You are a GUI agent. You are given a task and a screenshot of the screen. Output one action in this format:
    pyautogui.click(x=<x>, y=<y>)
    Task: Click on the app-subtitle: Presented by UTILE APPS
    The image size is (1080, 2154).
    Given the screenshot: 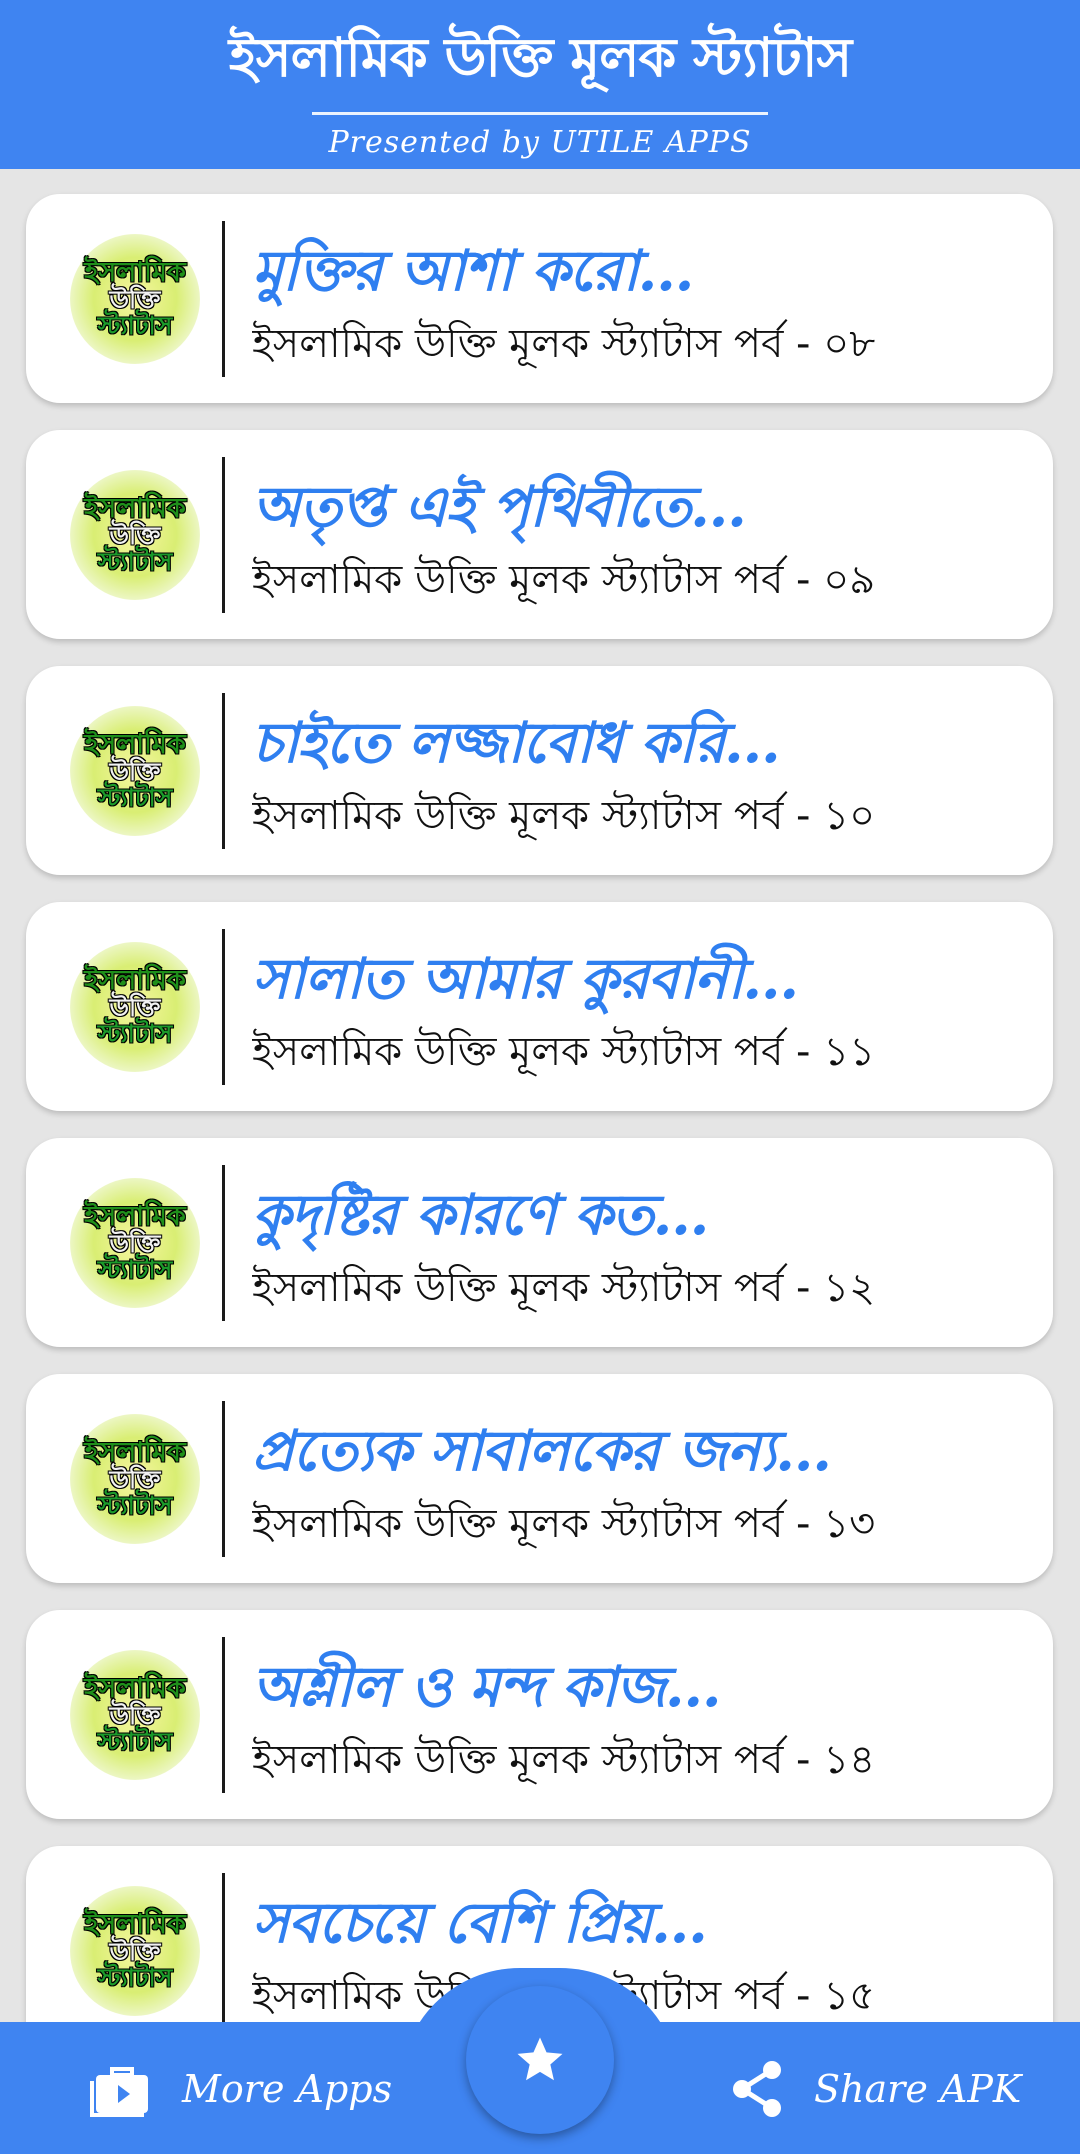 What is the action you would take?
    pyautogui.click(x=540, y=142)
    